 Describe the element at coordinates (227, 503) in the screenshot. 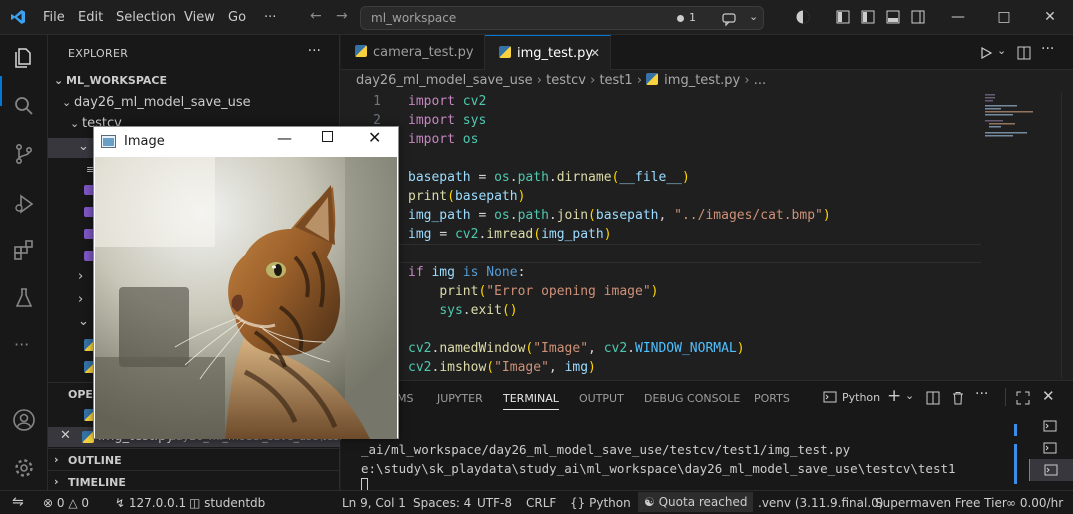

I see `db-name-status: ◫ studentdb` at that location.